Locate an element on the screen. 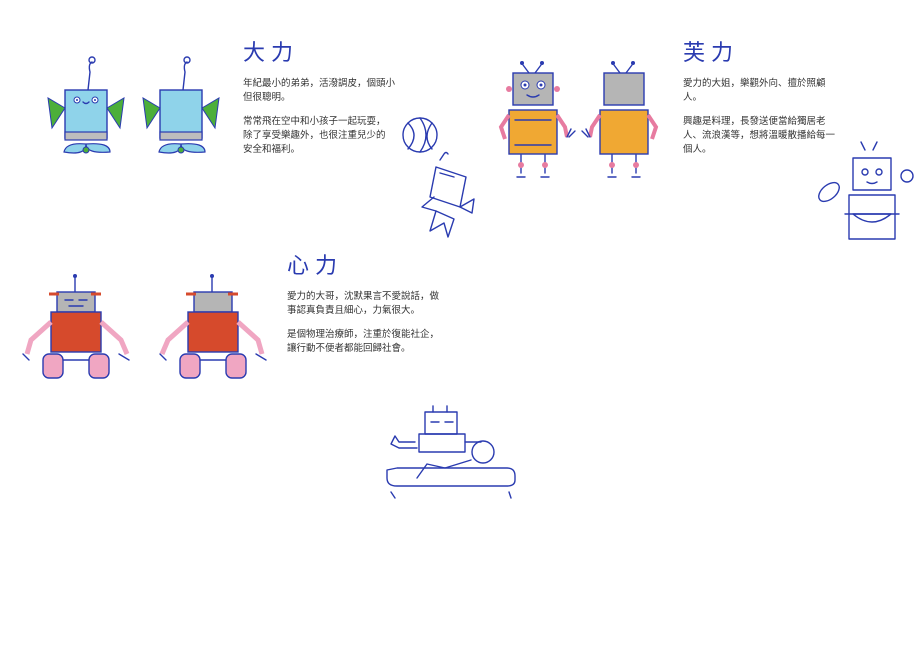  xinli-intro: 愛力的大哥，沈默果言不愛說話，做 事認真負責且細心，力氣很大。 is located at coordinates (363, 303).